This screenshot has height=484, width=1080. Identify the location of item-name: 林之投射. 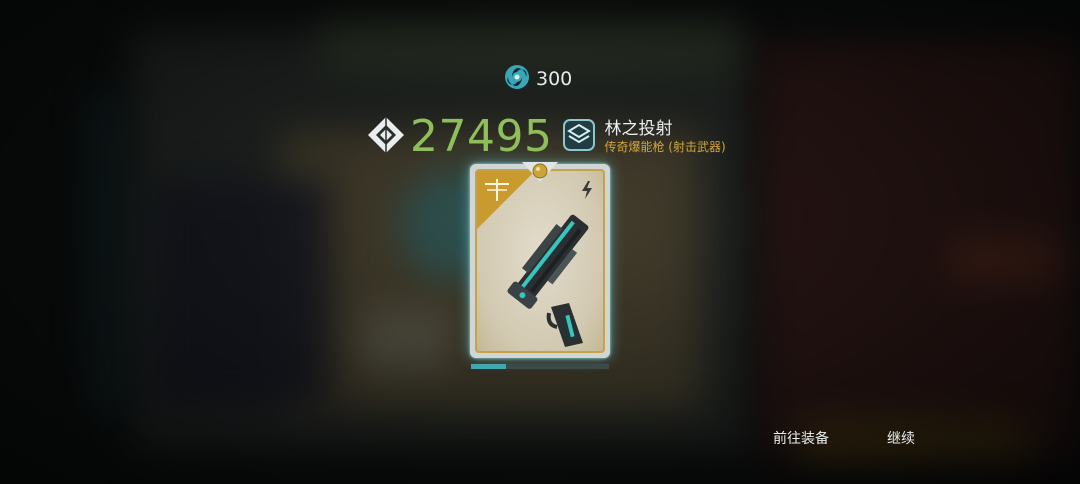
(638, 129).